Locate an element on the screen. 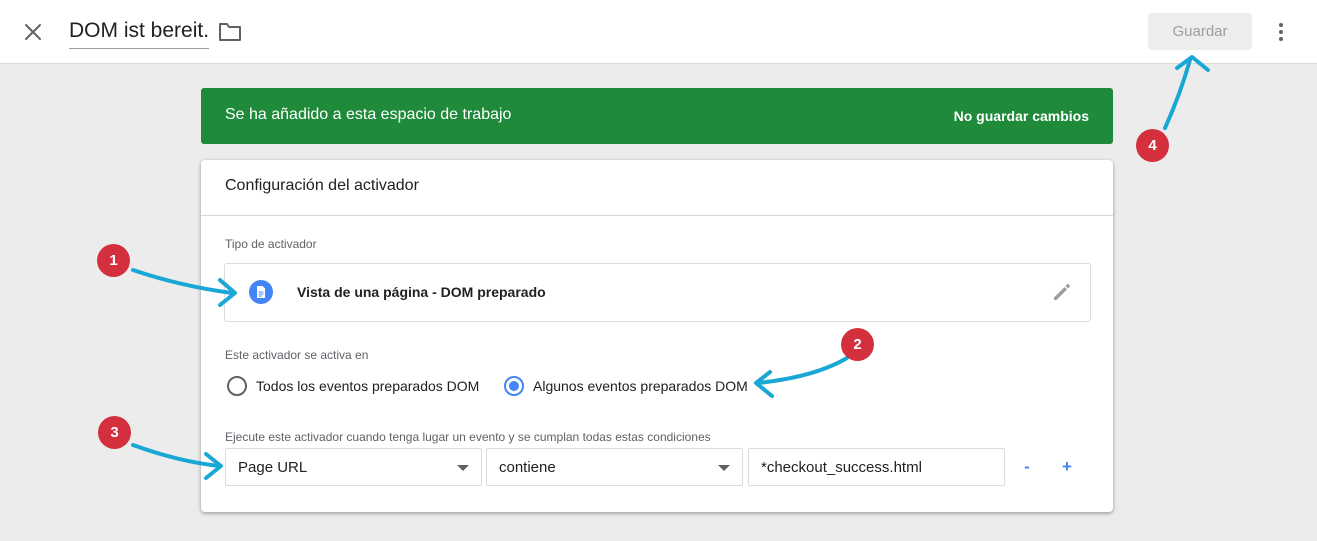 This screenshot has height=541, width=1317. trigger-type-label: Tipo de activador is located at coordinates (271, 244).